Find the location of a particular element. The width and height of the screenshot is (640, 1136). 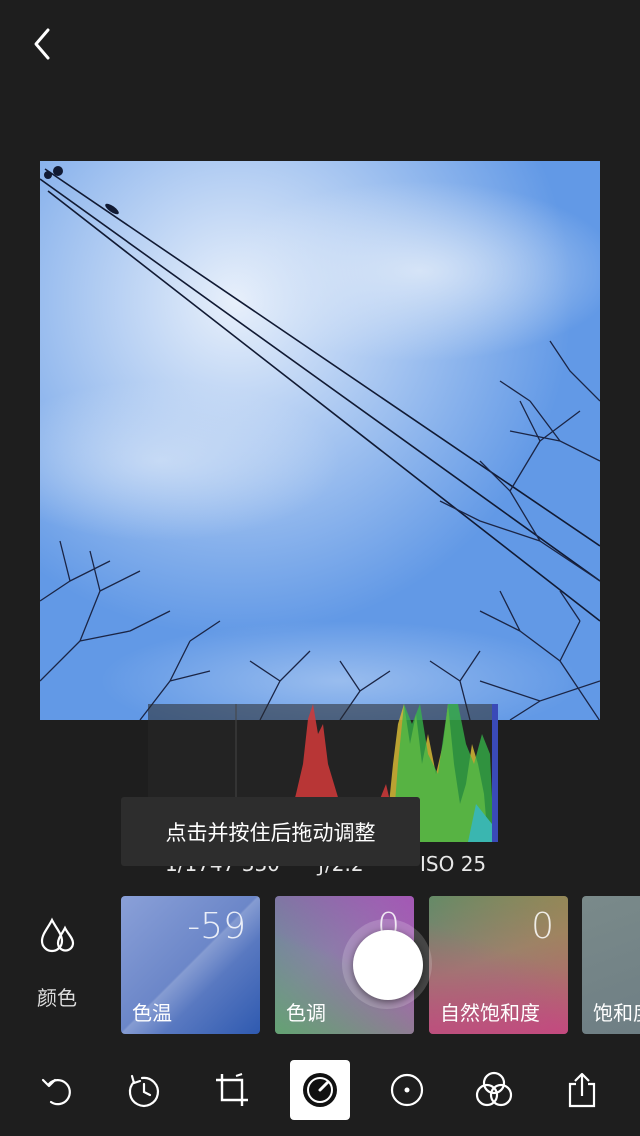

exif-iso: ISO 25 is located at coordinates (453, 864).